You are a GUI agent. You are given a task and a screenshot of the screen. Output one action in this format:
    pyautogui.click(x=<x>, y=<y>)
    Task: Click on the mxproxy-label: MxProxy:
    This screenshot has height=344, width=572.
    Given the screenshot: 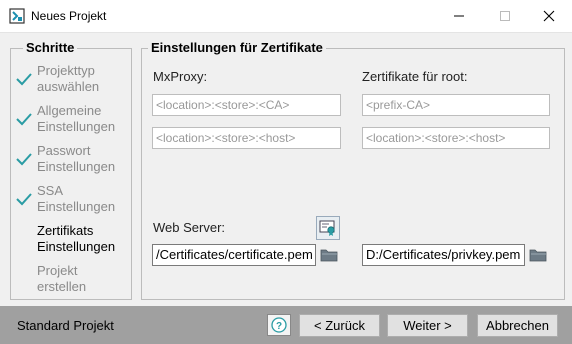 What is the action you would take?
    pyautogui.click(x=180, y=76)
    